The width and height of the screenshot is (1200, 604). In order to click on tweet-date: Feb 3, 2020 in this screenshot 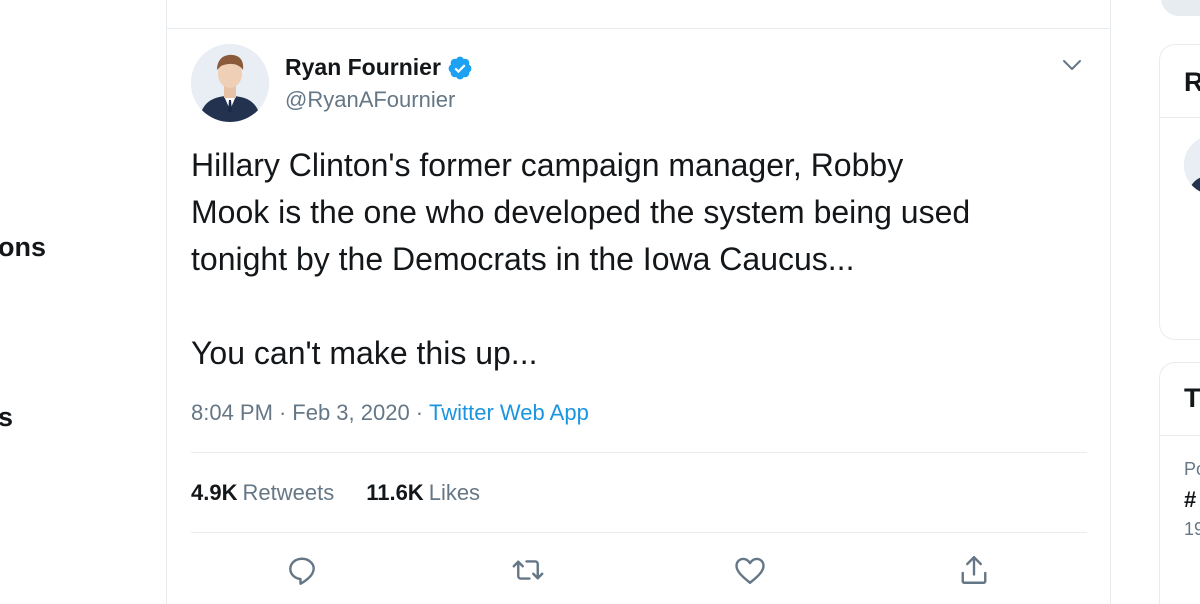, I will do `click(350, 412)`.